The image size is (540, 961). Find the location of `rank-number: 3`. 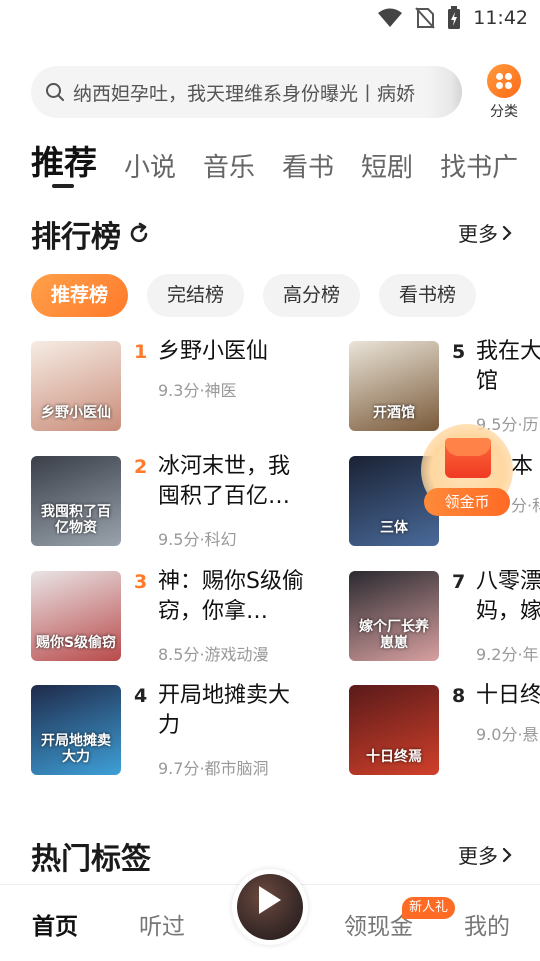

rank-number: 3 is located at coordinates (141, 582).